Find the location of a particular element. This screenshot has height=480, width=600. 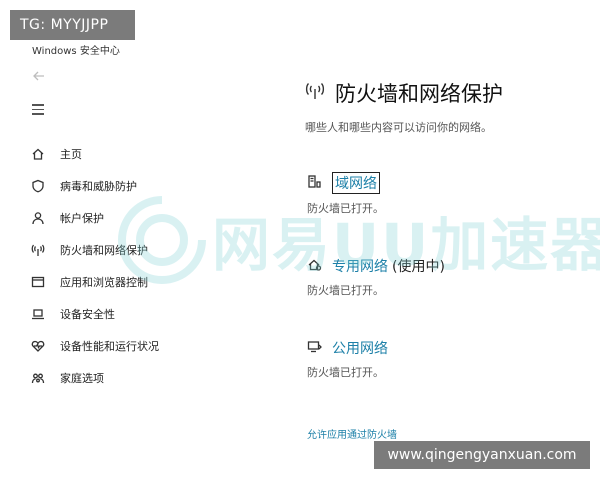

person-icon is located at coordinates (38, 218).